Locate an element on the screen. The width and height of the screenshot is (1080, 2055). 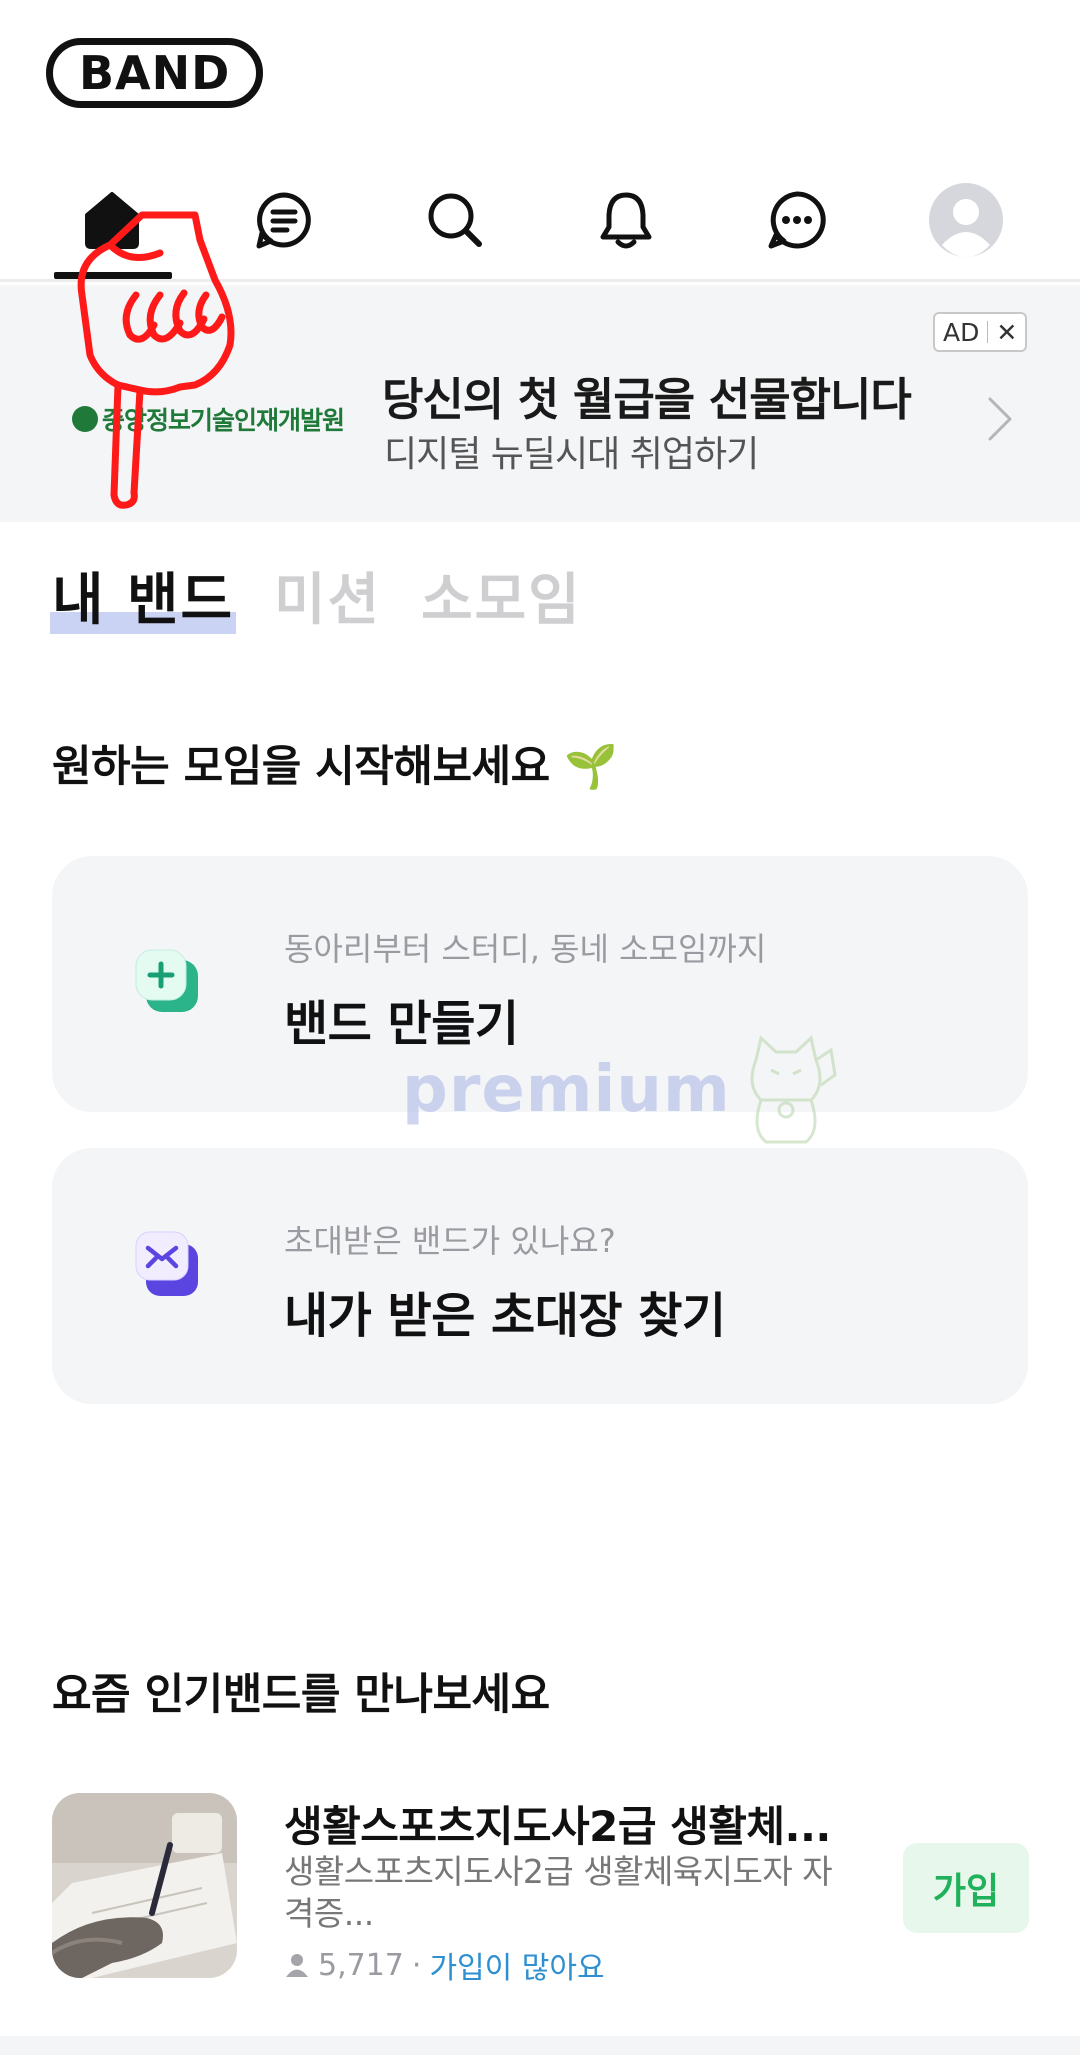
ad-badge-separator is located at coordinates (988, 332).